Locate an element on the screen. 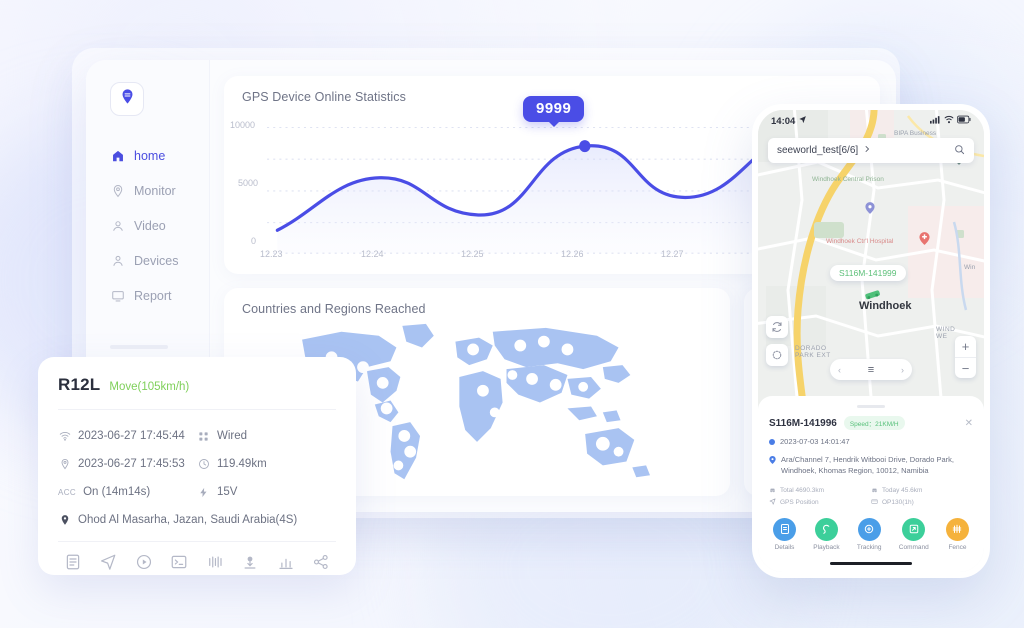  x-tick-4: 12.27 is located at coordinates (672, 254).